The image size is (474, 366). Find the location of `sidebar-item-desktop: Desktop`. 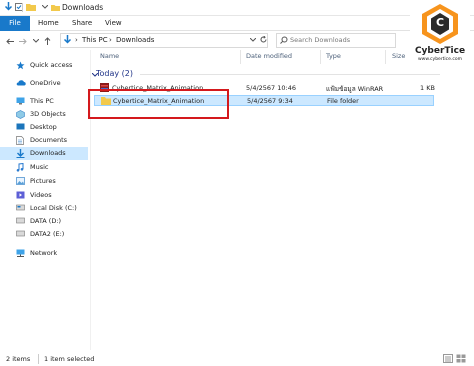

sidebar-item-desktop: Desktop is located at coordinates (44, 127).